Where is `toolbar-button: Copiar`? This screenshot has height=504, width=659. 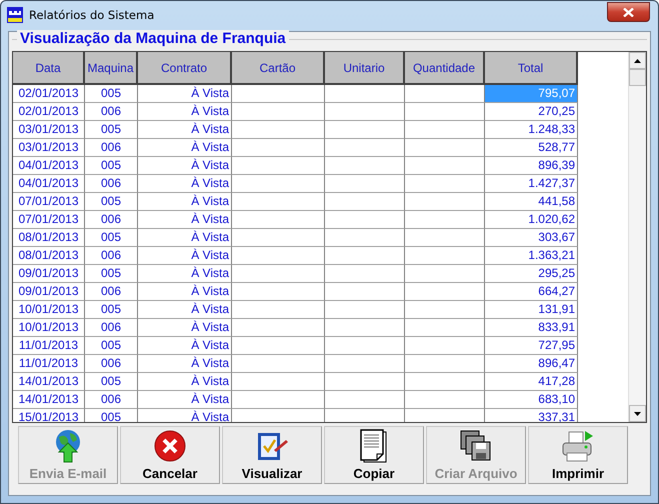 toolbar-button: Copiar is located at coordinates (374, 455).